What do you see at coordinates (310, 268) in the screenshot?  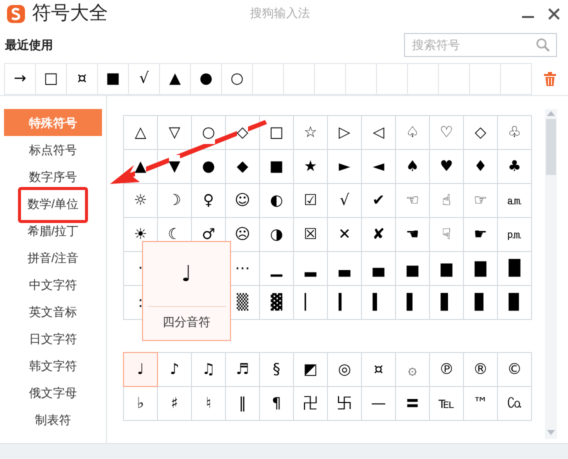 I see `symbol-cell: ▂` at bounding box center [310, 268].